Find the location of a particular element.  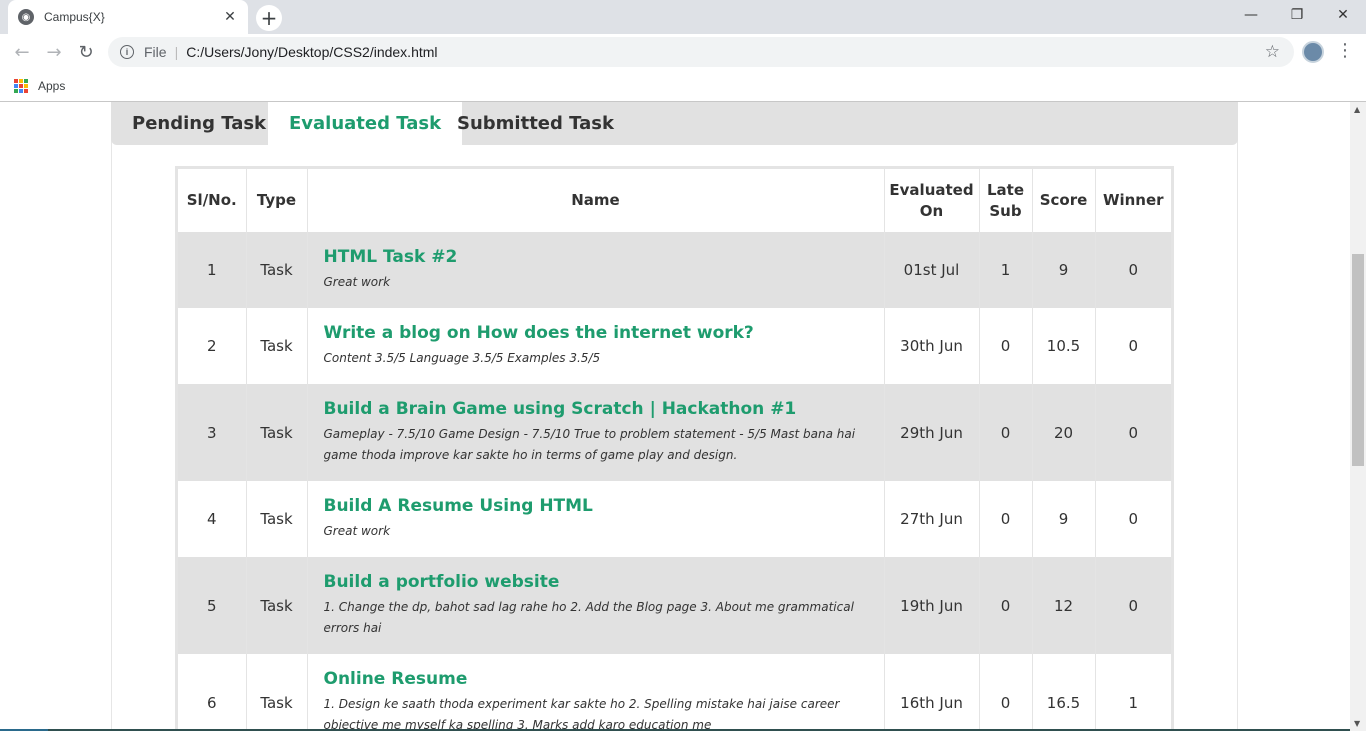

close-tab-icon: ✕ is located at coordinates (230, 17).